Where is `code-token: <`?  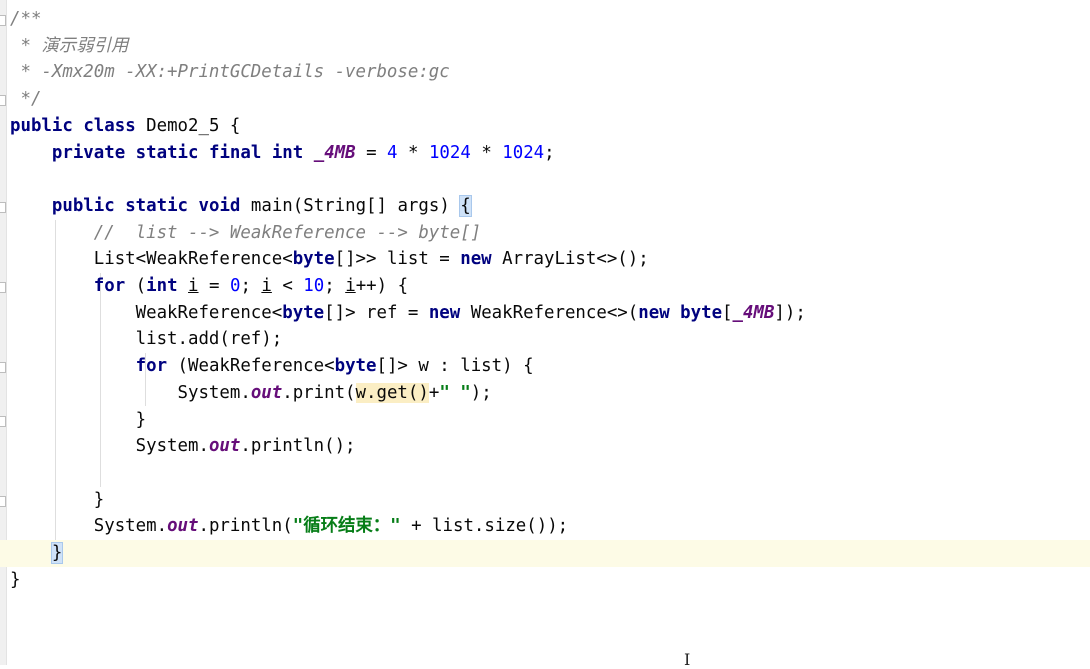 code-token: < is located at coordinates (287, 286).